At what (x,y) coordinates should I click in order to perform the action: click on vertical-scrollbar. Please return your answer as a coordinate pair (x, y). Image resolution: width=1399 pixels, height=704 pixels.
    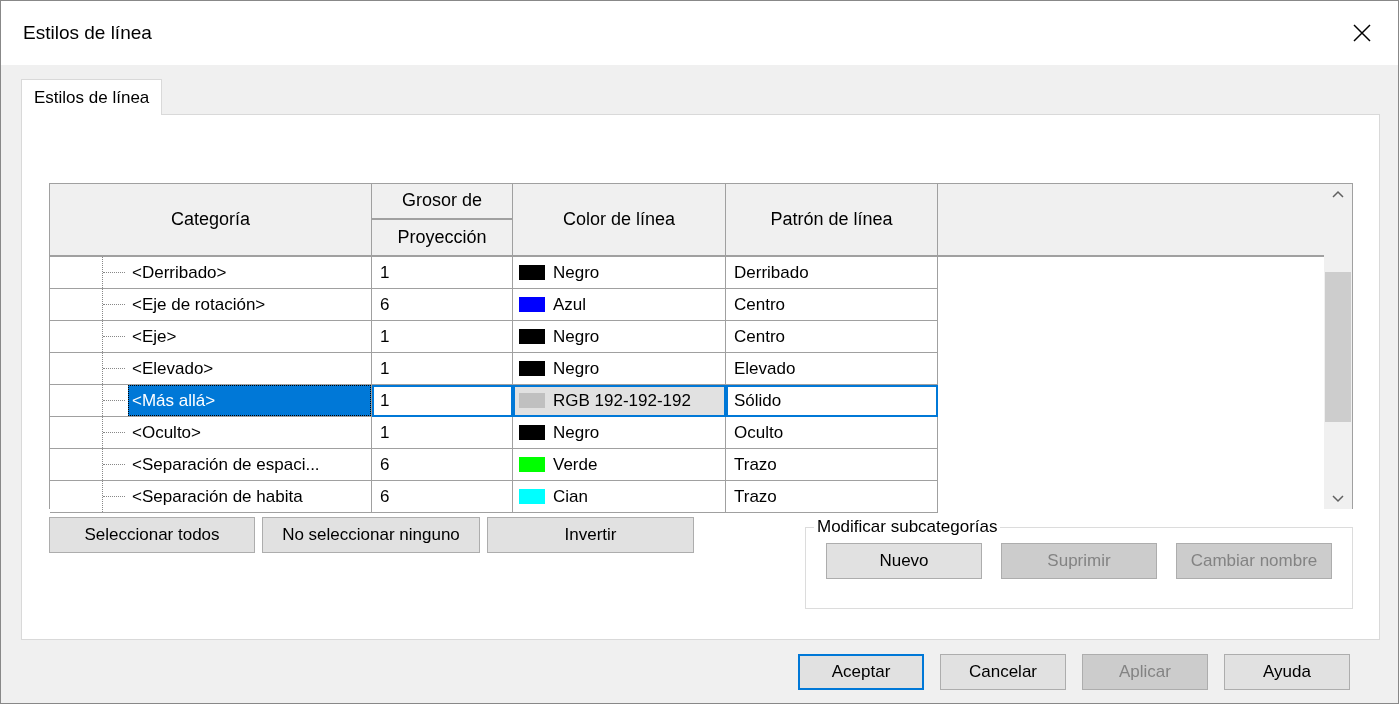
    Looking at the image, I should click on (1338, 346).